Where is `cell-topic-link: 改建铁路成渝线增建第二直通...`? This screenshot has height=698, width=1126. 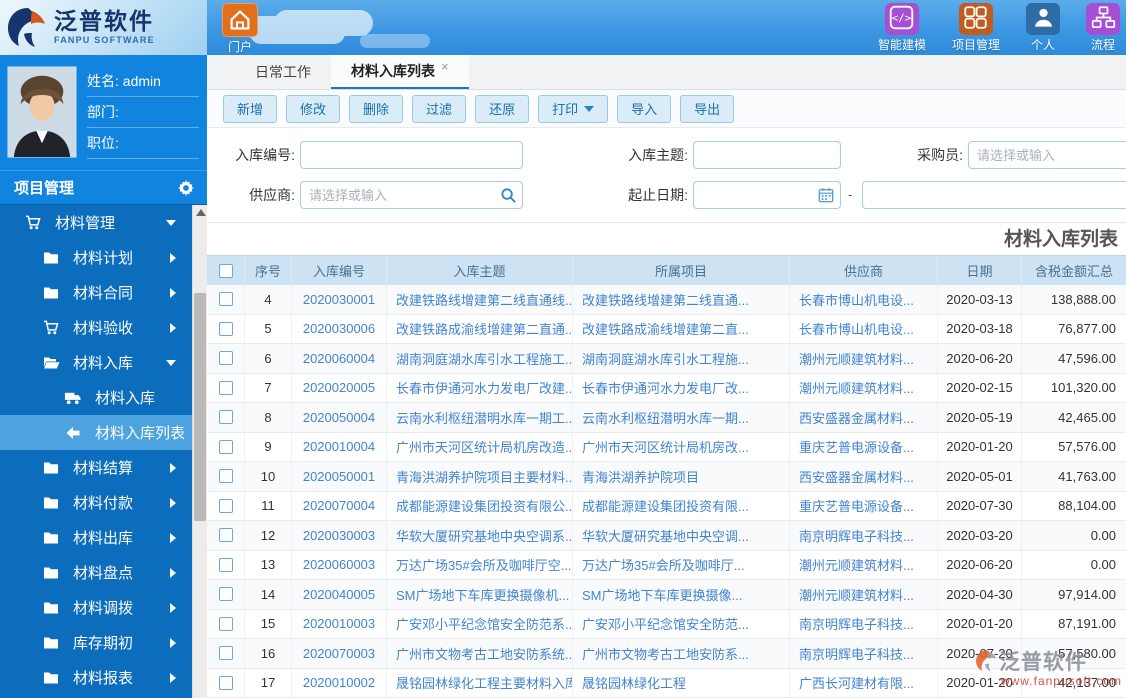
cell-topic-link: 改建铁路成渝线增建第二直通... is located at coordinates (480, 328).